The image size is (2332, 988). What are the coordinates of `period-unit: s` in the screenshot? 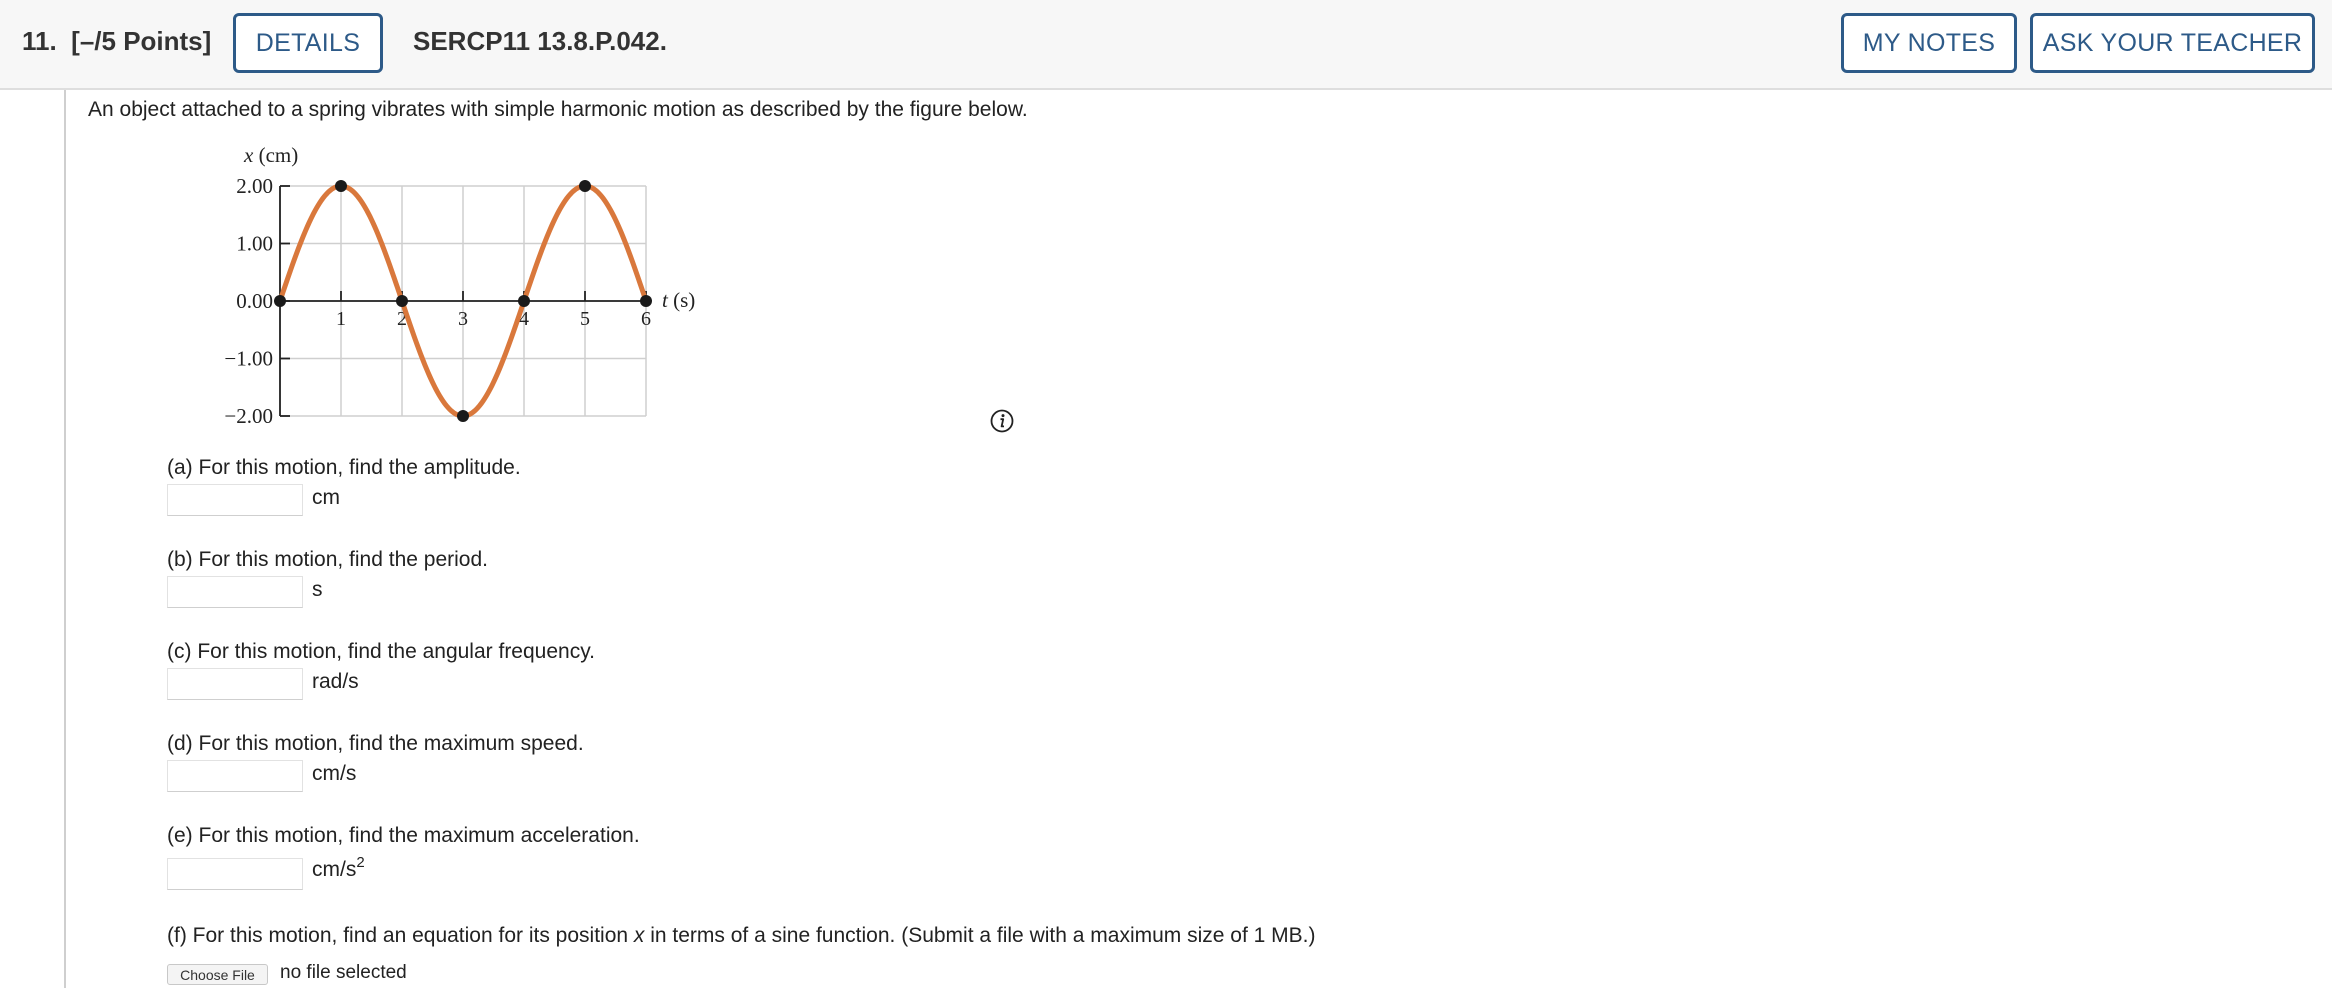 It's located at (317, 589).